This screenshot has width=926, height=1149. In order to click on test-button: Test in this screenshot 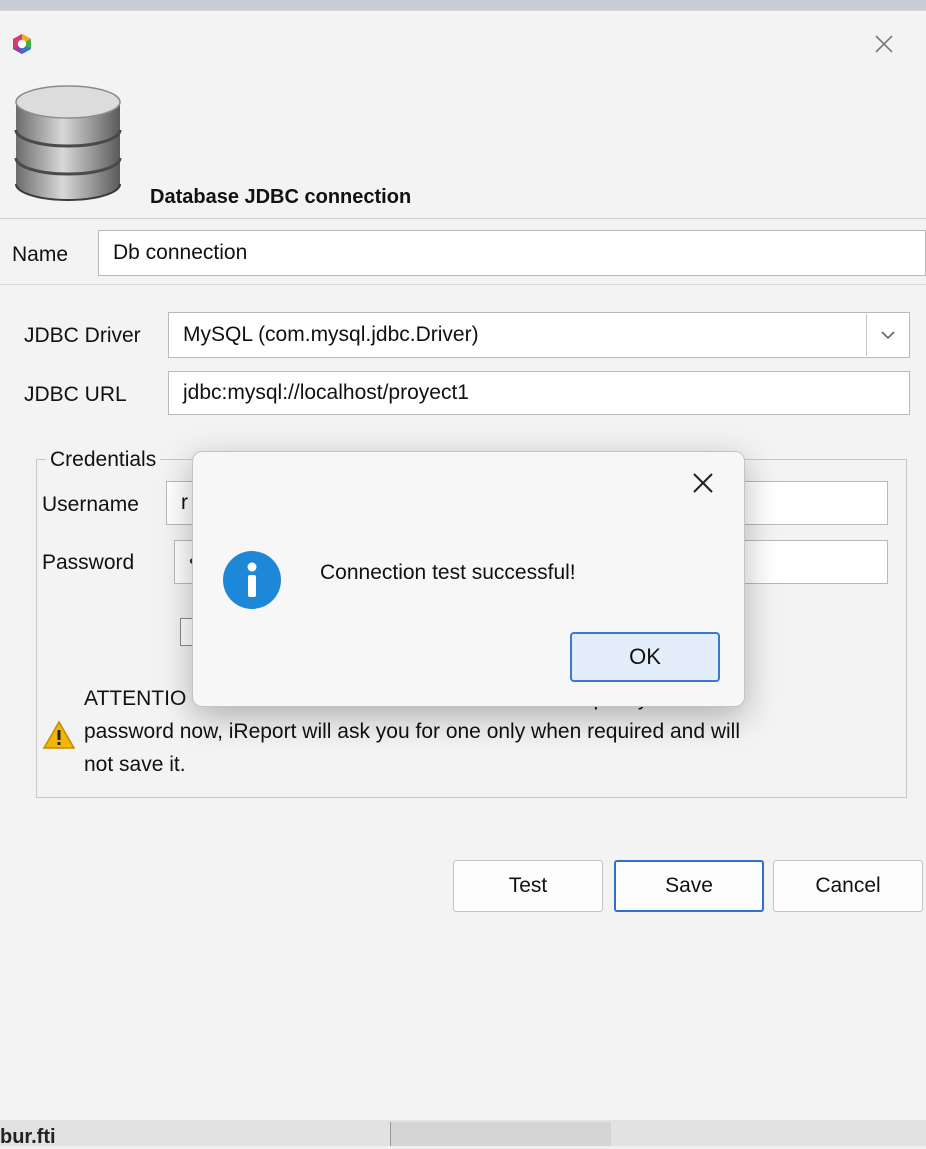, I will do `click(528, 886)`.